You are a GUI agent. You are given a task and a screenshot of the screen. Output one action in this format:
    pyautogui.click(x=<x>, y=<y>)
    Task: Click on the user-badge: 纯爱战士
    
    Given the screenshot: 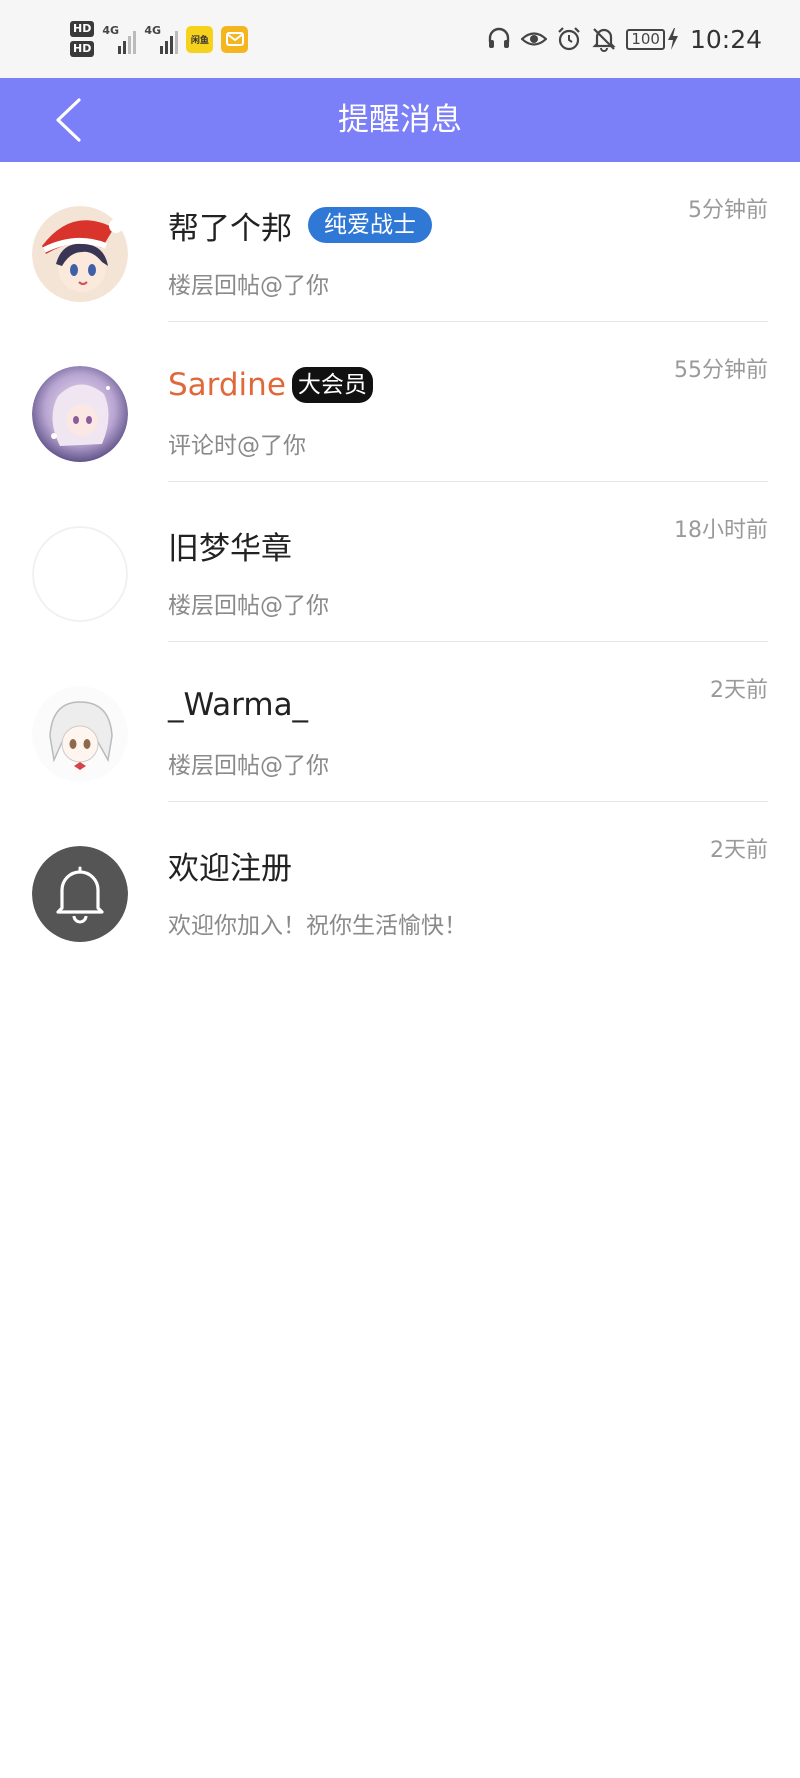 What is the action you would take?
    pyautogui.click(x=370, y=225)
    